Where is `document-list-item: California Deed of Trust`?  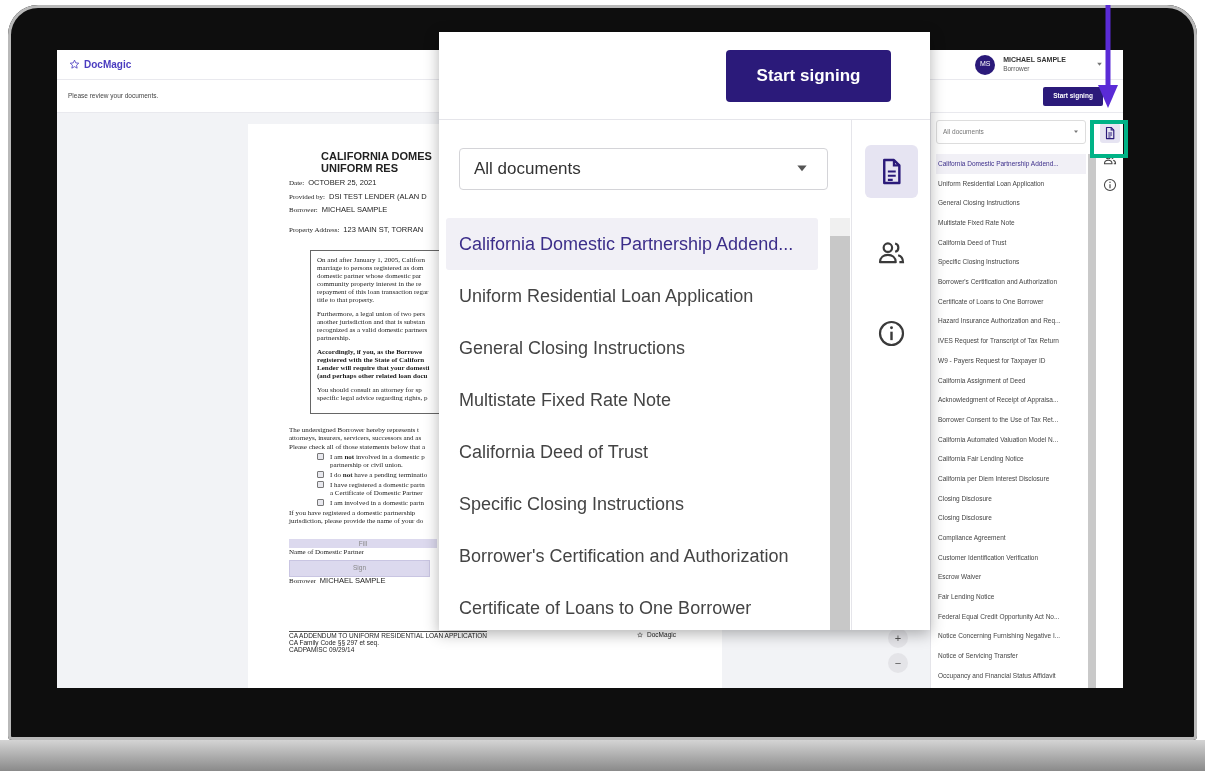 document-list-item: California Deed of Trust is located at coordinates (632, 452).